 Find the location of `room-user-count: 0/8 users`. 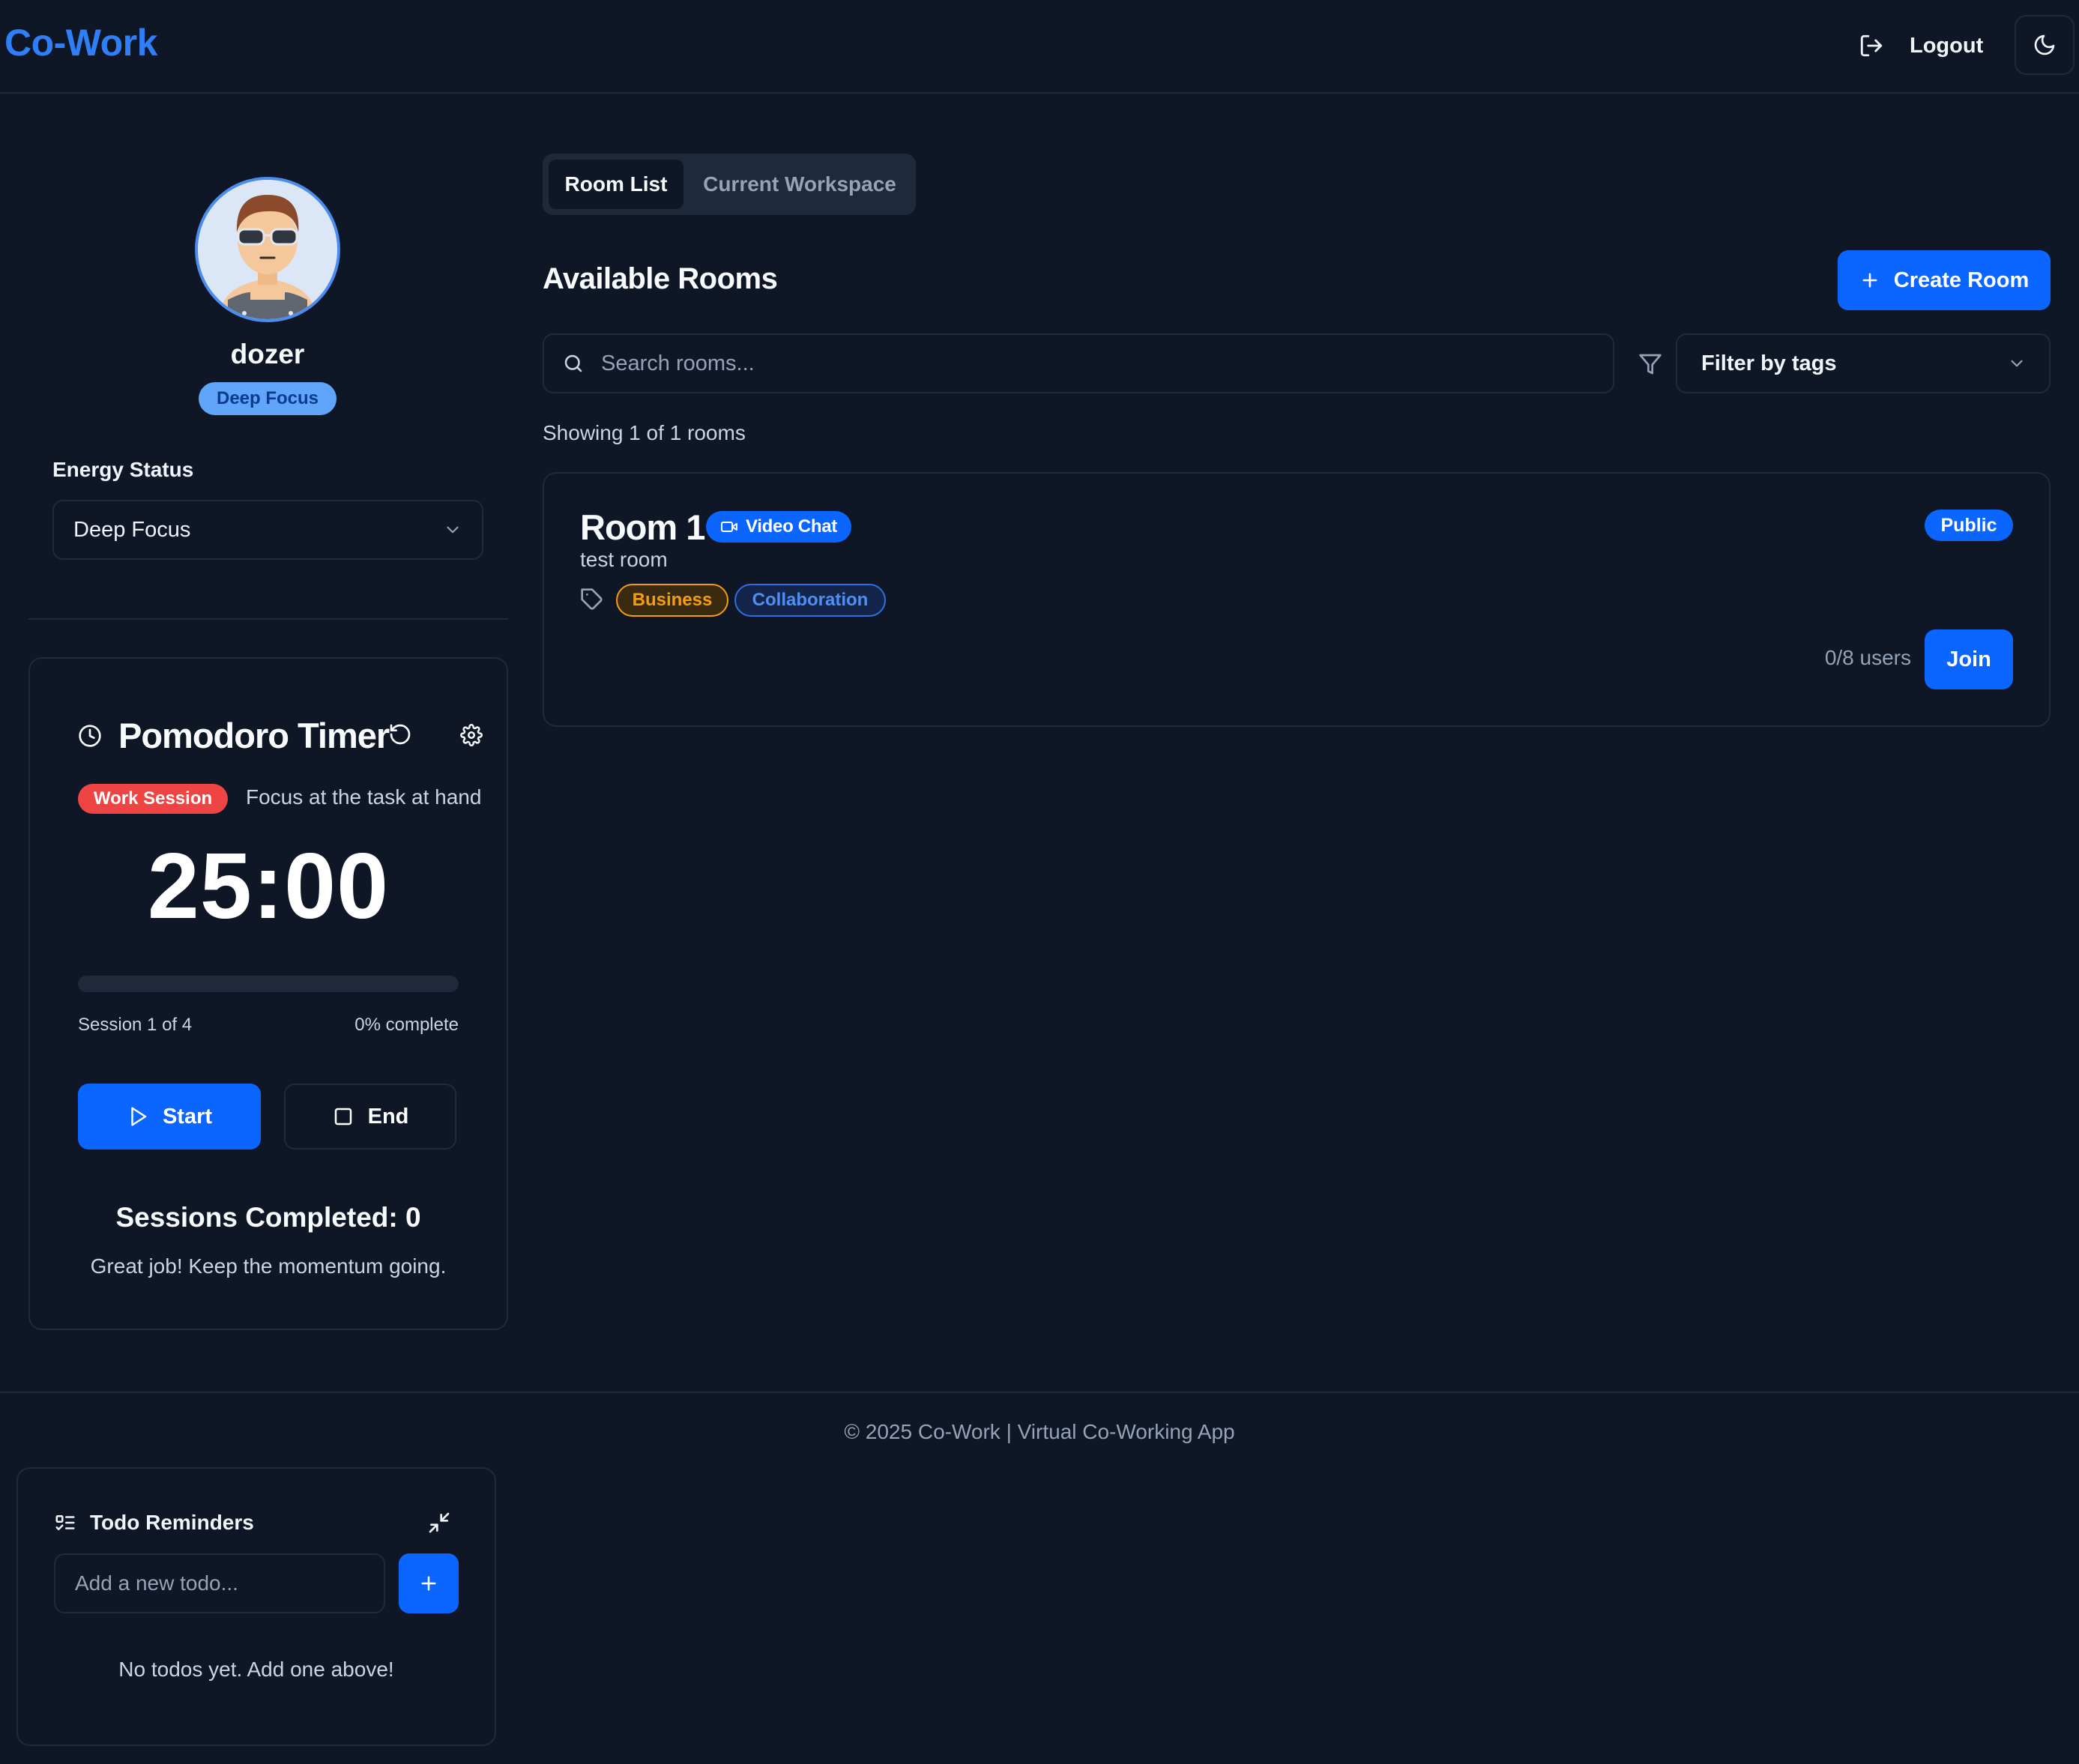

room-user-count: 0/8 users is located at coordinates (1867, 657).